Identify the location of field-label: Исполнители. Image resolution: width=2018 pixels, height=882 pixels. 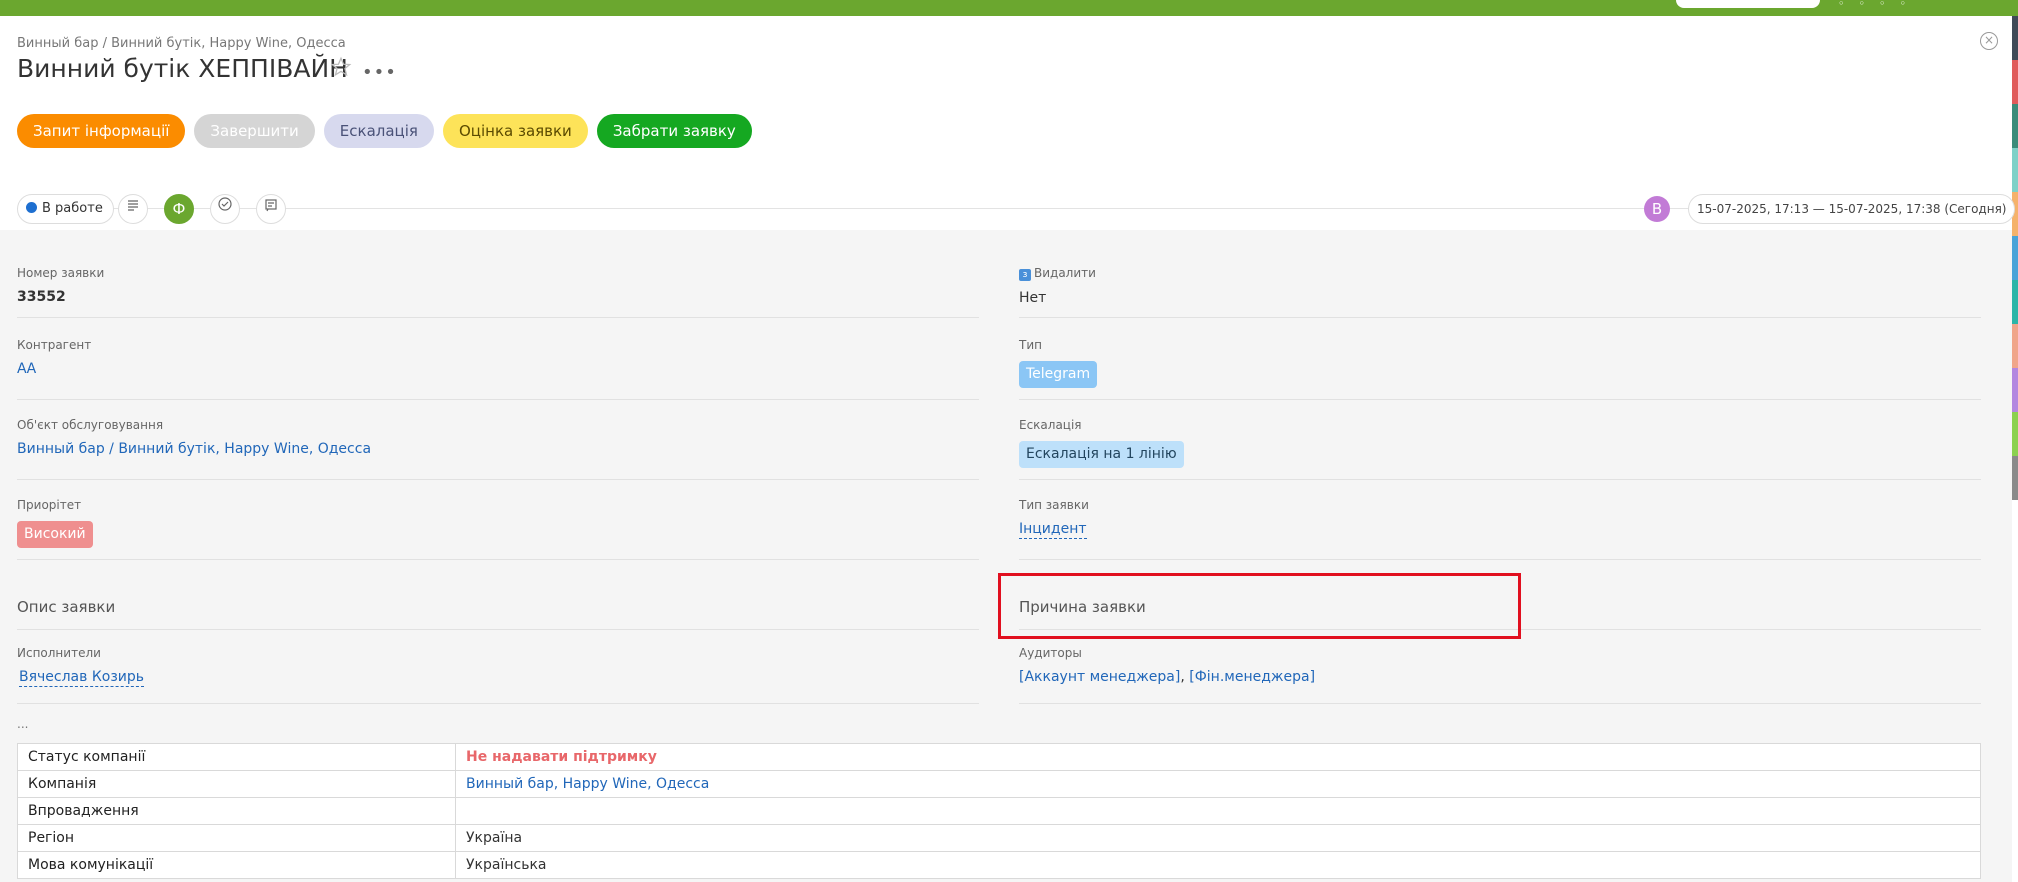
(59, 653).